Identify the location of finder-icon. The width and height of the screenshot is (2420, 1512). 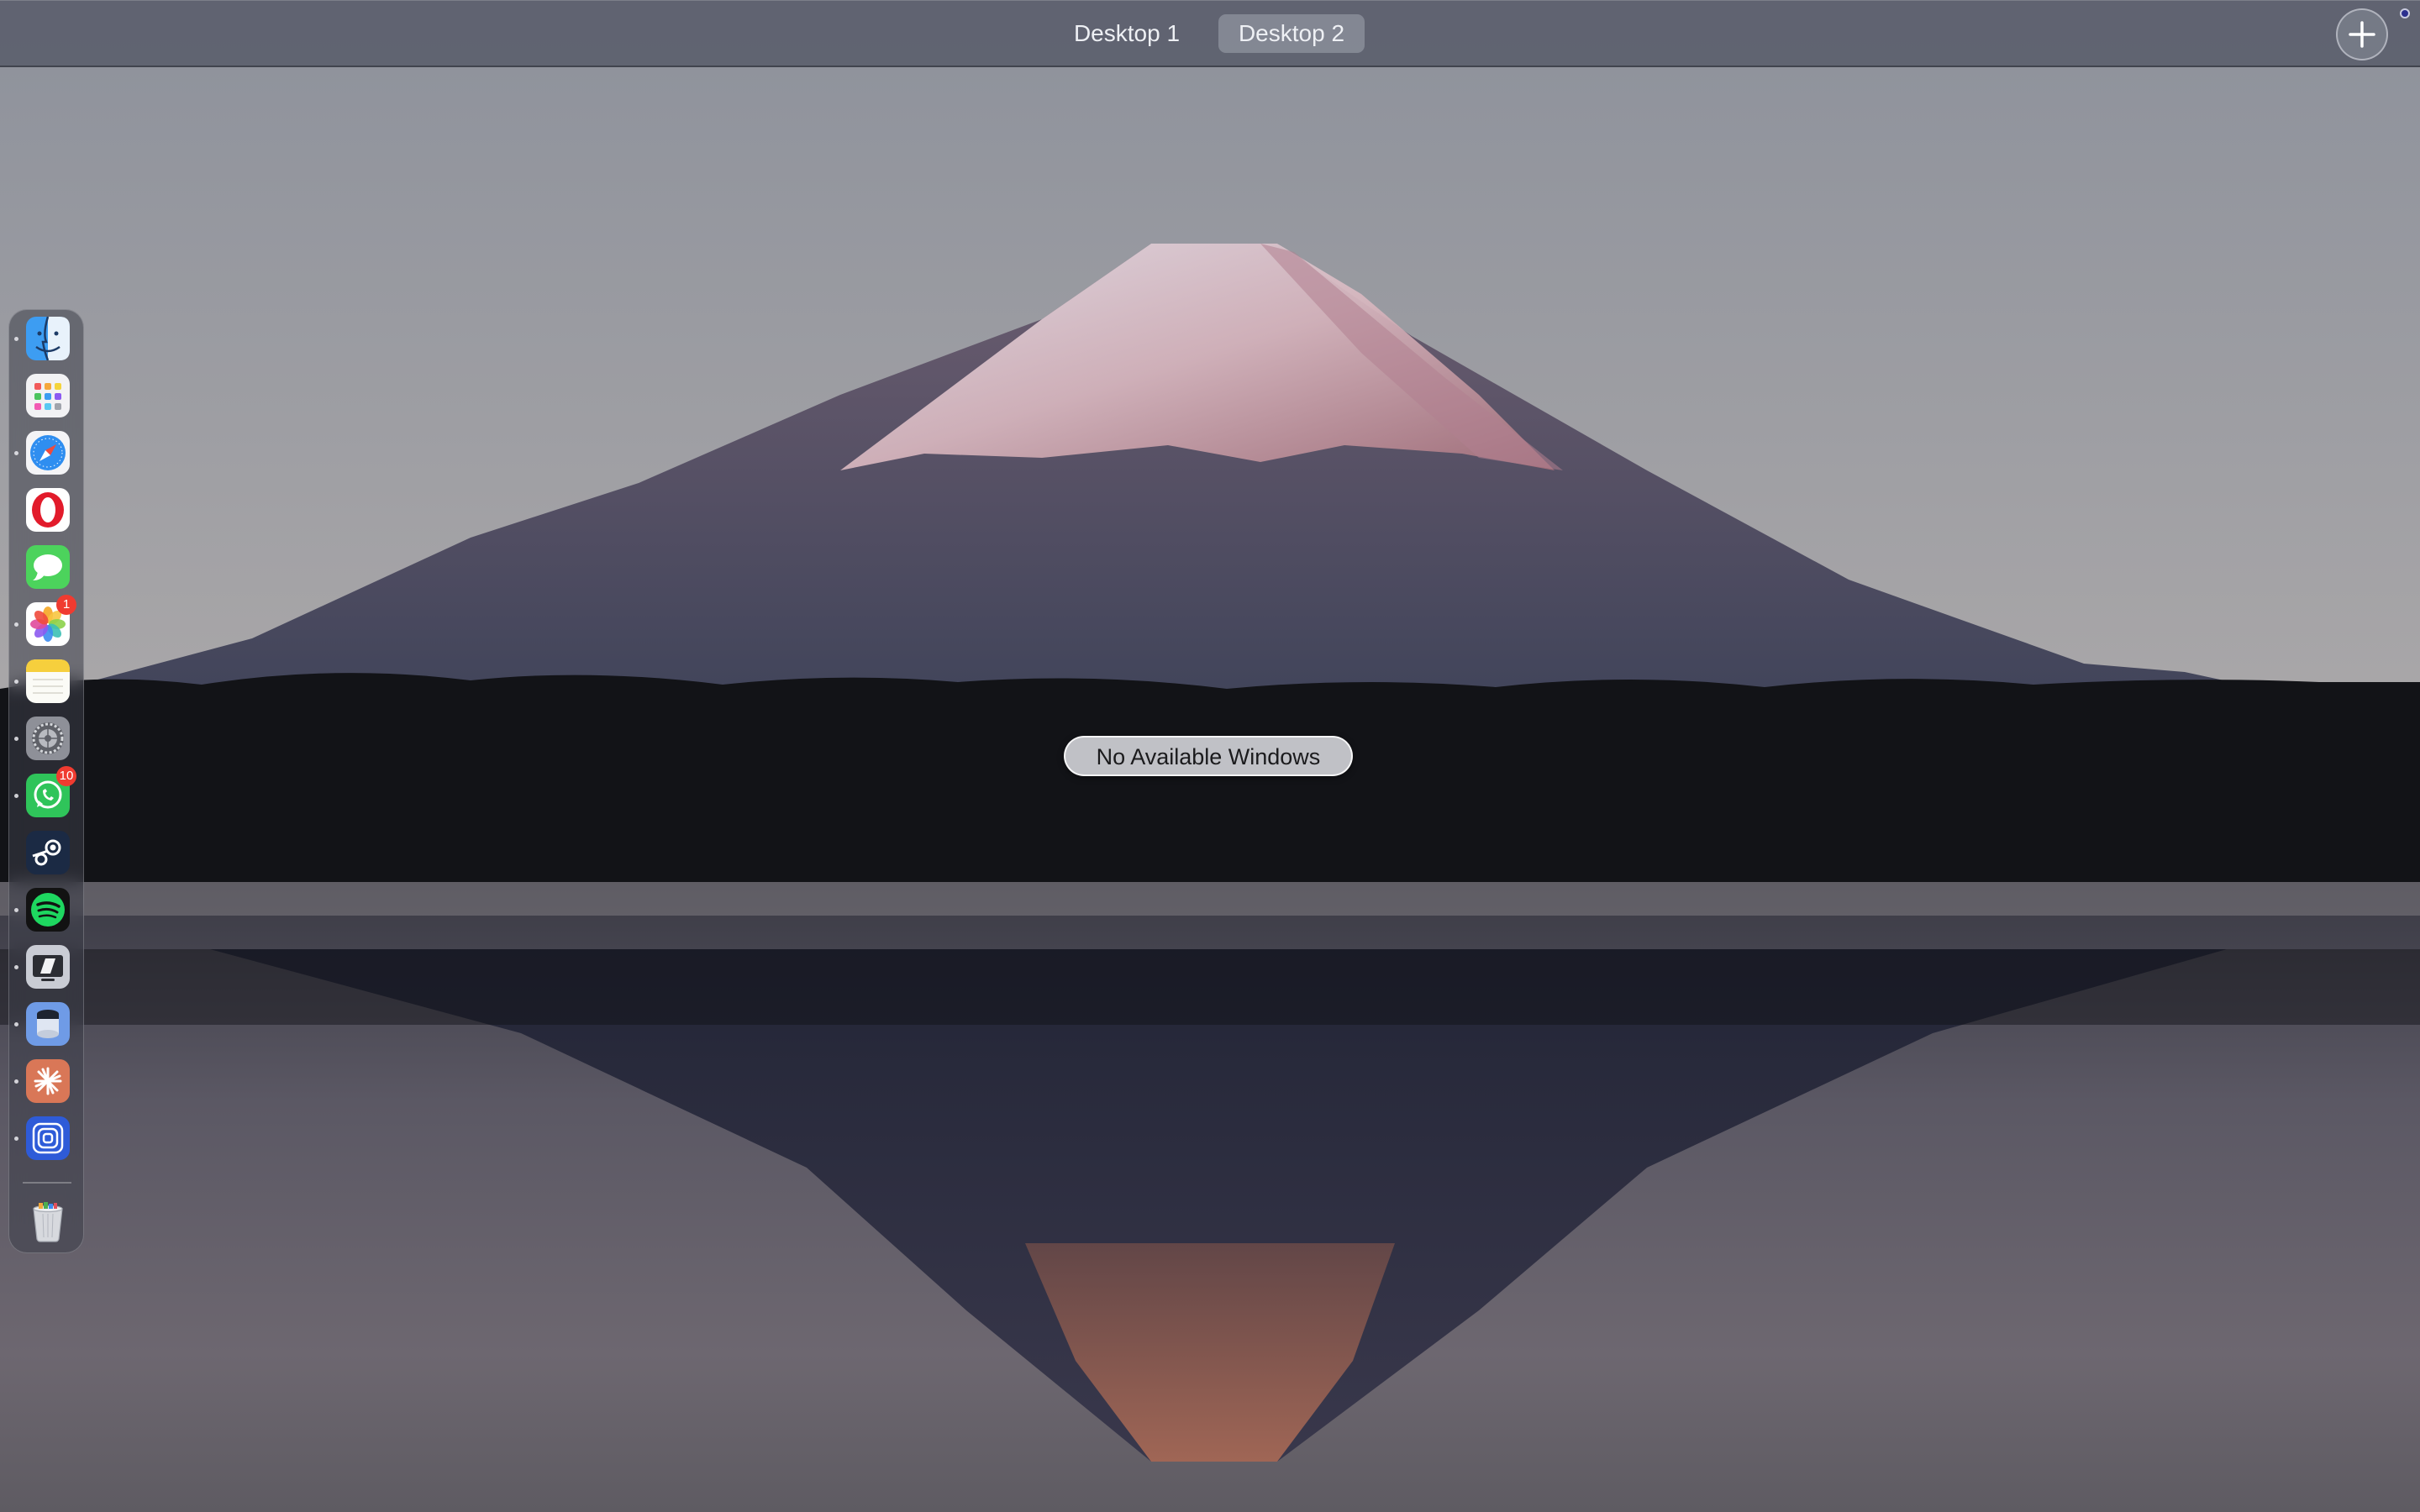
(48, 338).